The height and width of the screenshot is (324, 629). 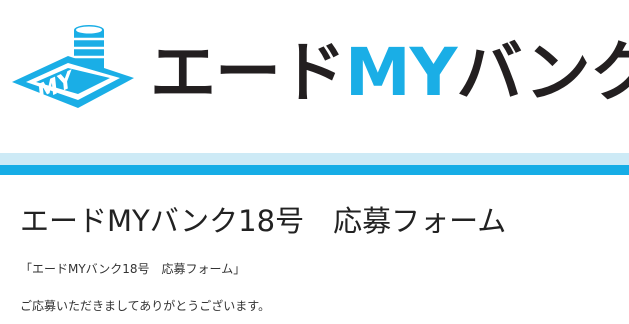 What do you see at coordinates (542, 72) in the screenshot?
I see `logo-text-part3: バンク` at bounding box center [542, 72].